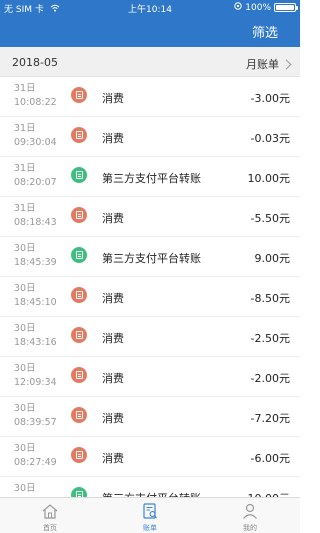  I want to click on battery-icon, so click(286, 7).